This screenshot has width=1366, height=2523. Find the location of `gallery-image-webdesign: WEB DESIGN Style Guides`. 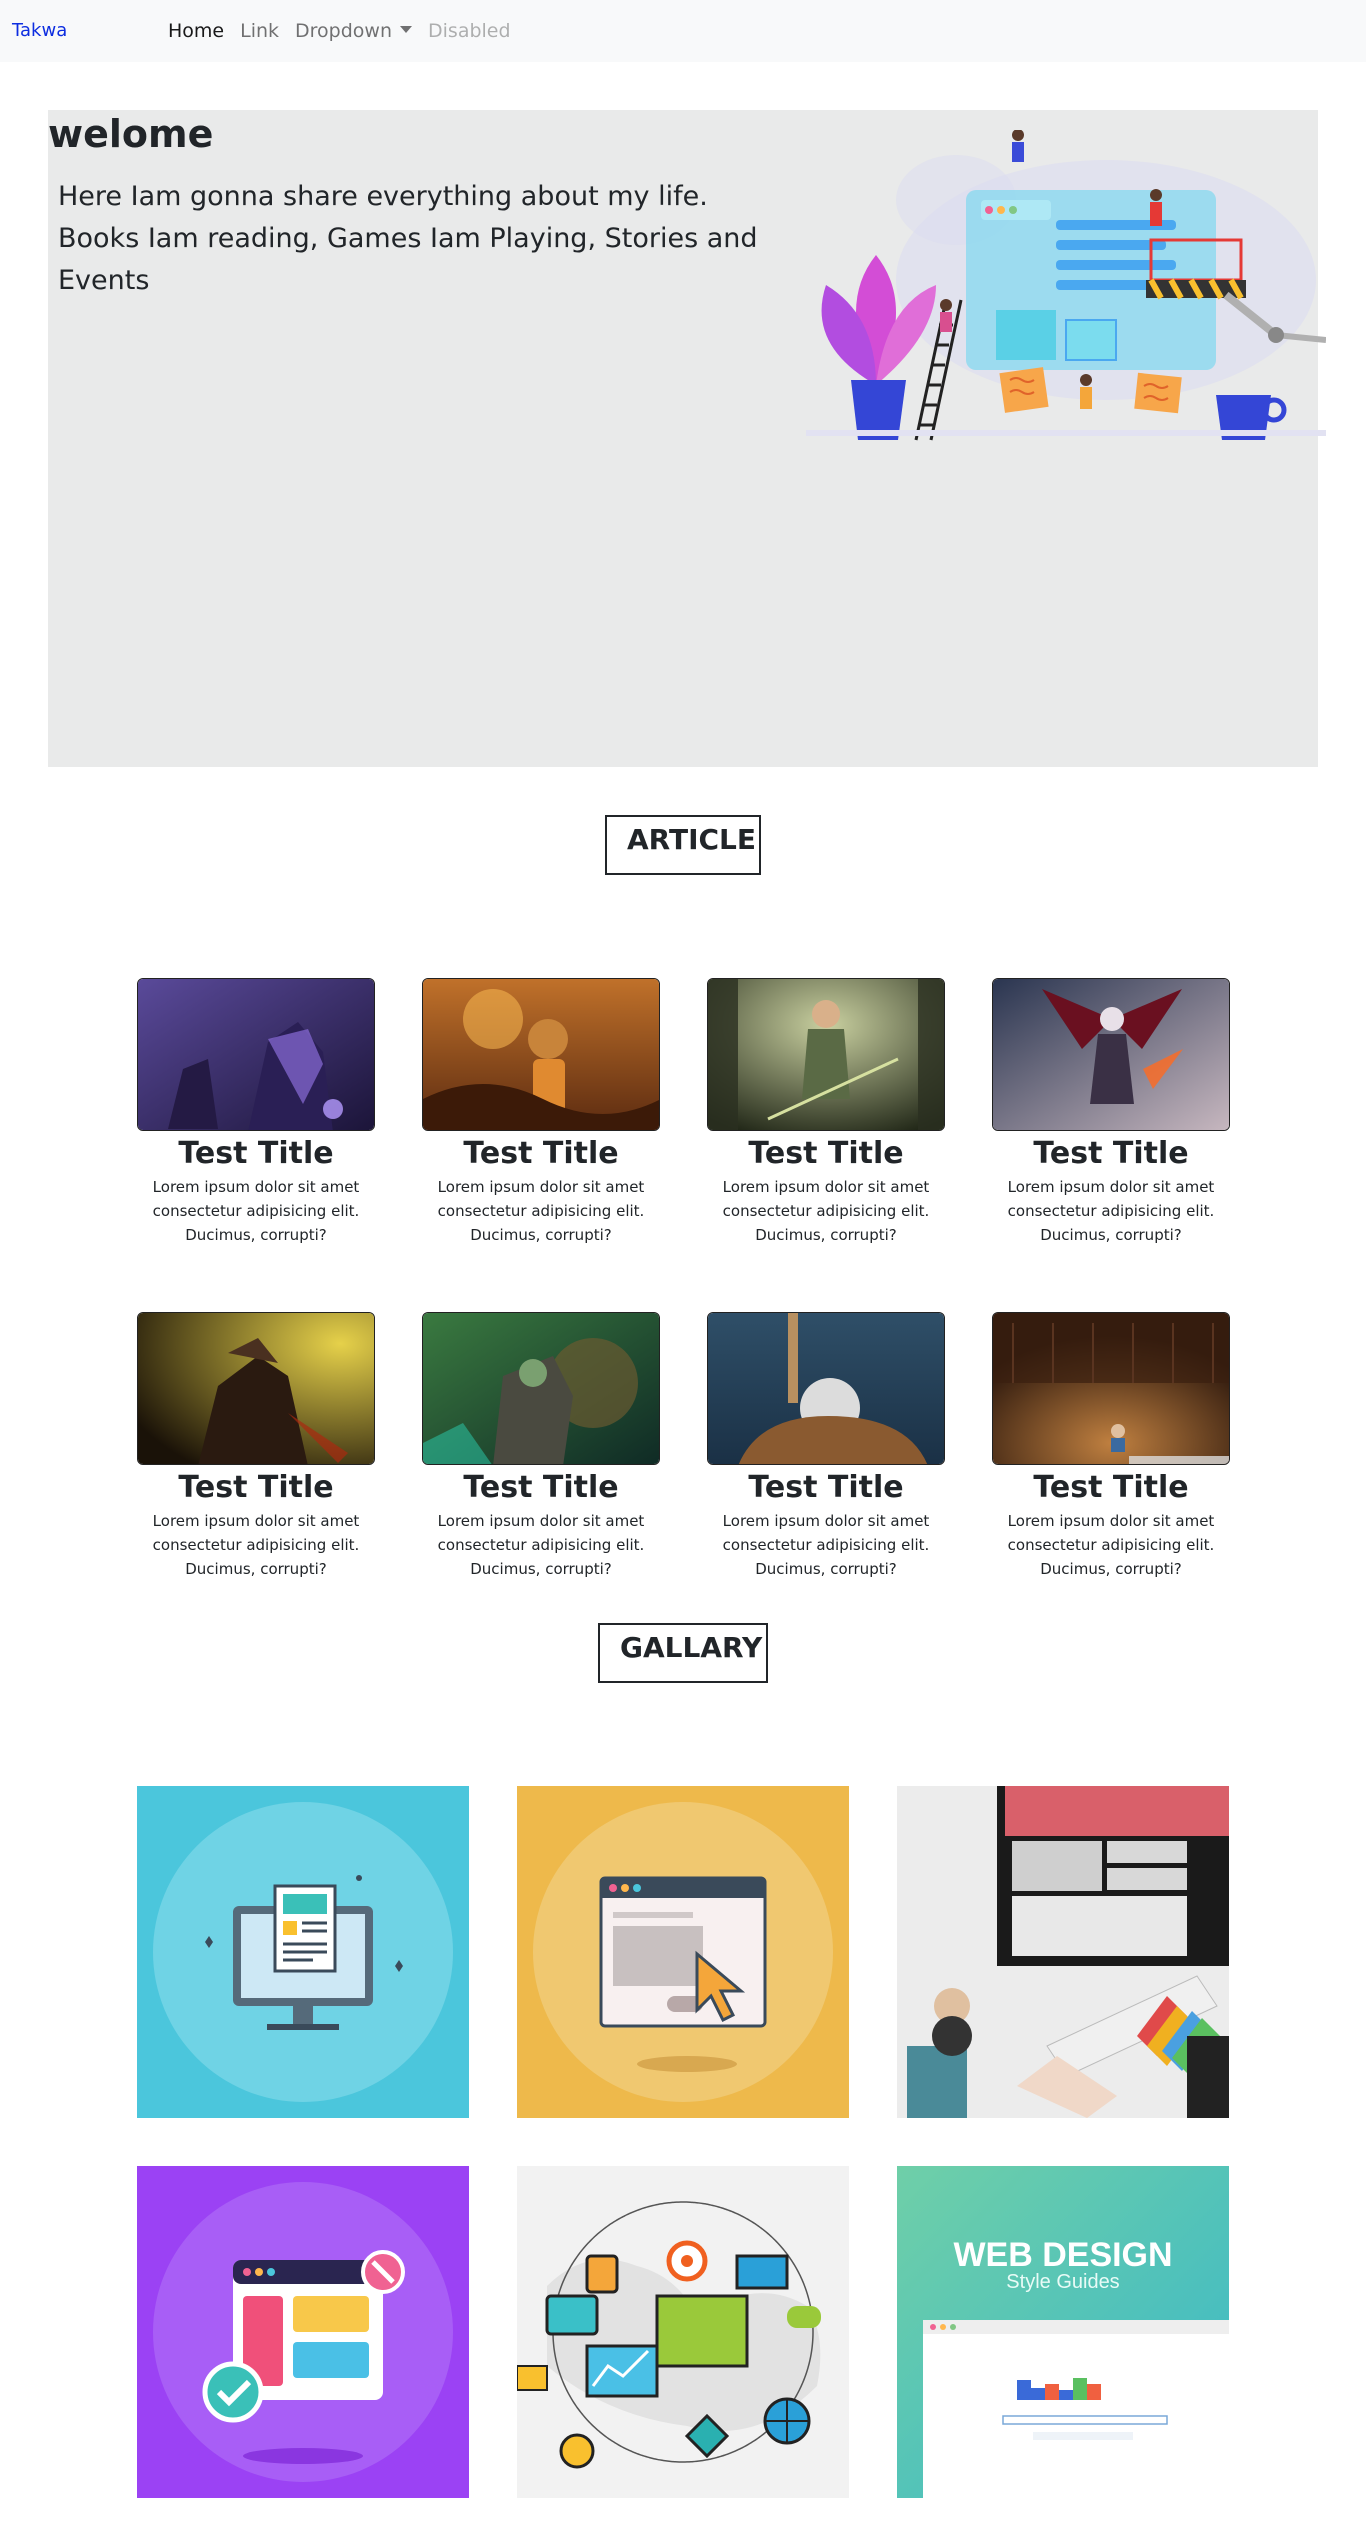

gallery-image-webdesign: WEB DESIGN Style Guides is located at coordinates (1063, 2332).